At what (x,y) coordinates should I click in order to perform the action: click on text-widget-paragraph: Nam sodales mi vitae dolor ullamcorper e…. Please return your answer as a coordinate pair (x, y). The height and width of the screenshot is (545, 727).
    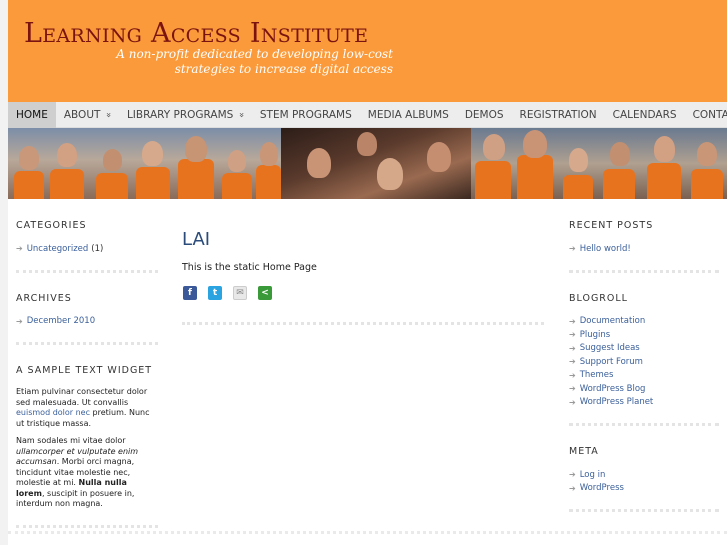
    Looking at the image, I should click on (87, 473).